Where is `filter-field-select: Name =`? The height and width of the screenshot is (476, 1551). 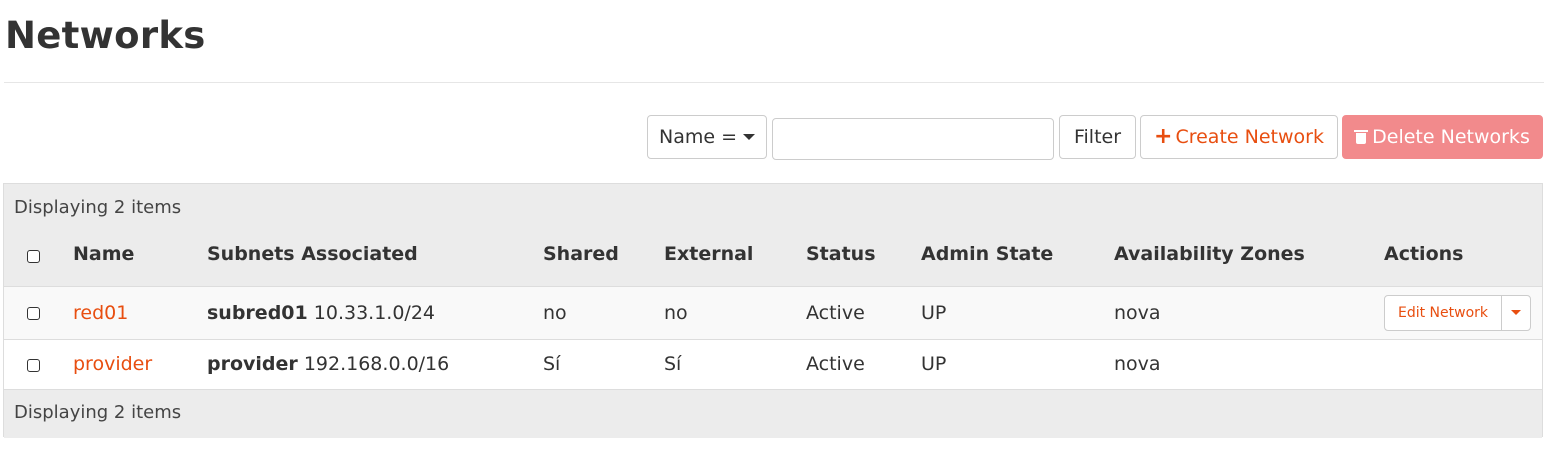 filter-field-select: Name = is located at coordinates (707, 137).